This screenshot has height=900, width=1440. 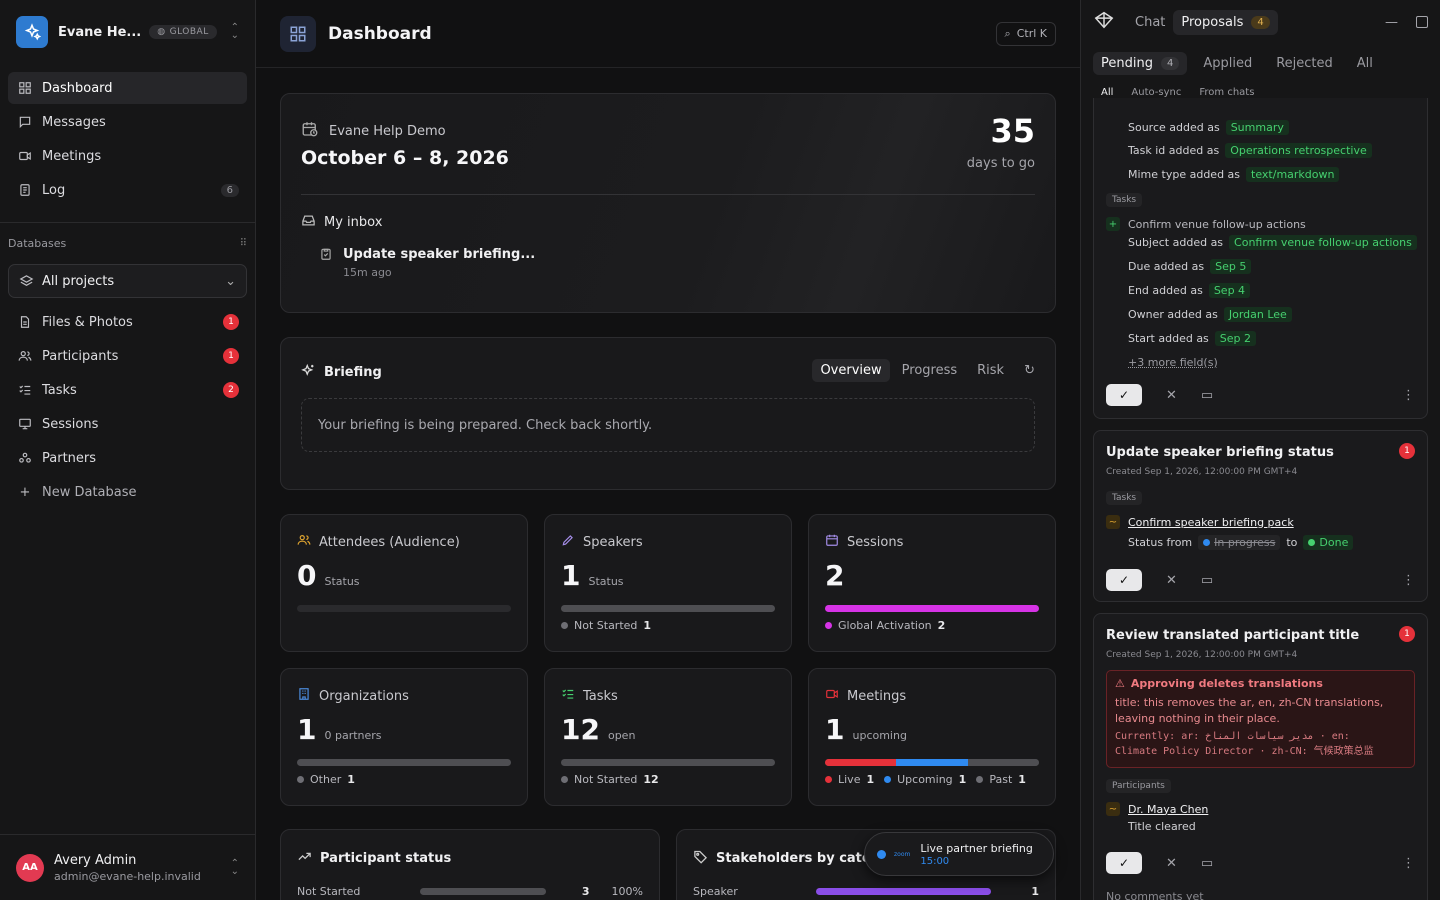 I want to click on nav-item-dashboard: Dashboard, so click(x=127, y=88).